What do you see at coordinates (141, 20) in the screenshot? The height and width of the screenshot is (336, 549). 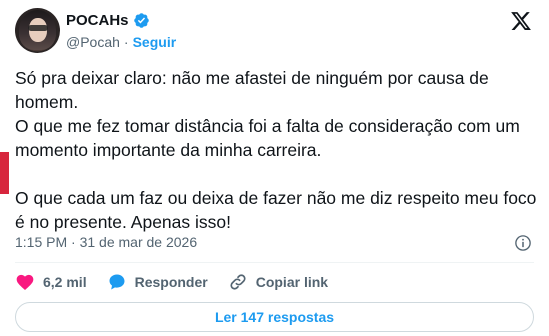 I see `verified-badge-icon` at bounding box center [141, 20].